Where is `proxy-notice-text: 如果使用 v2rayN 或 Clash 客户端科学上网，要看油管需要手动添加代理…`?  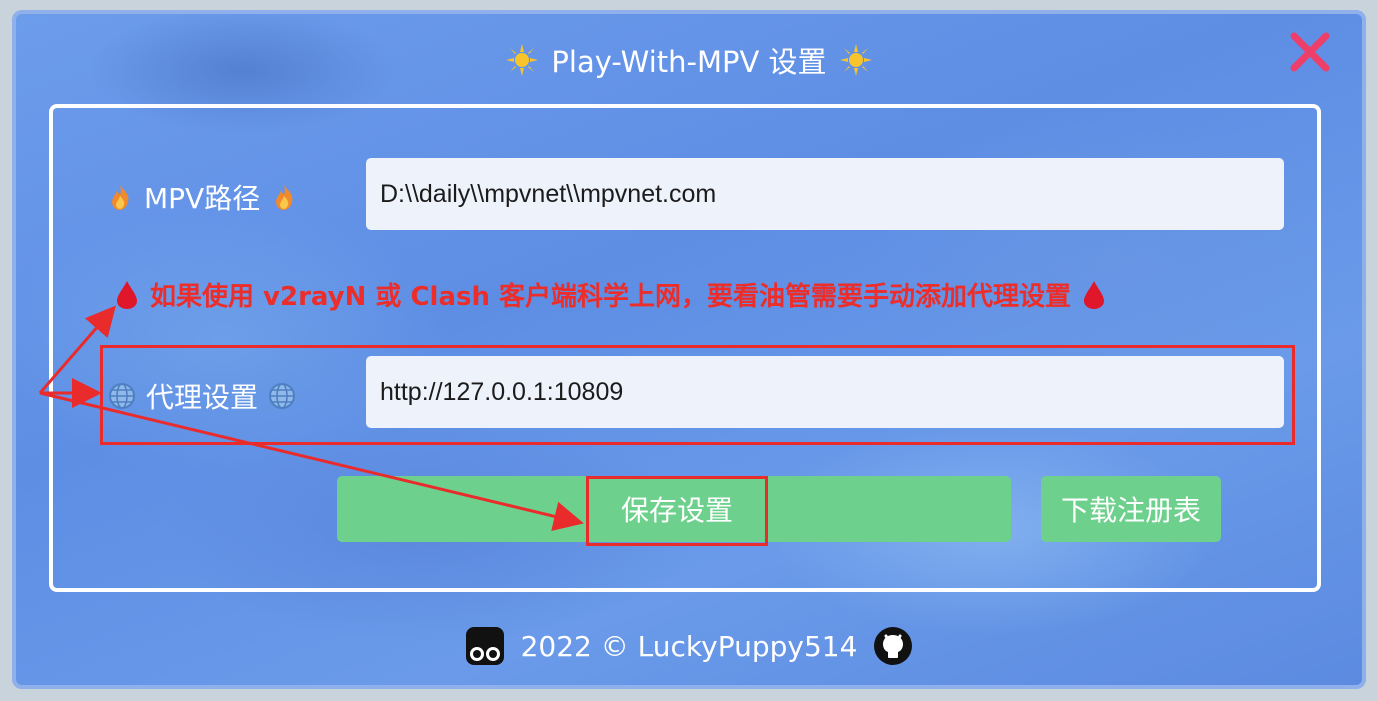
proxy-notice-text: 如果使用 v2rayN 或 Clash 客户端科学上网，要看油管需要手动添加代理… is located at coordinates (611, 297).